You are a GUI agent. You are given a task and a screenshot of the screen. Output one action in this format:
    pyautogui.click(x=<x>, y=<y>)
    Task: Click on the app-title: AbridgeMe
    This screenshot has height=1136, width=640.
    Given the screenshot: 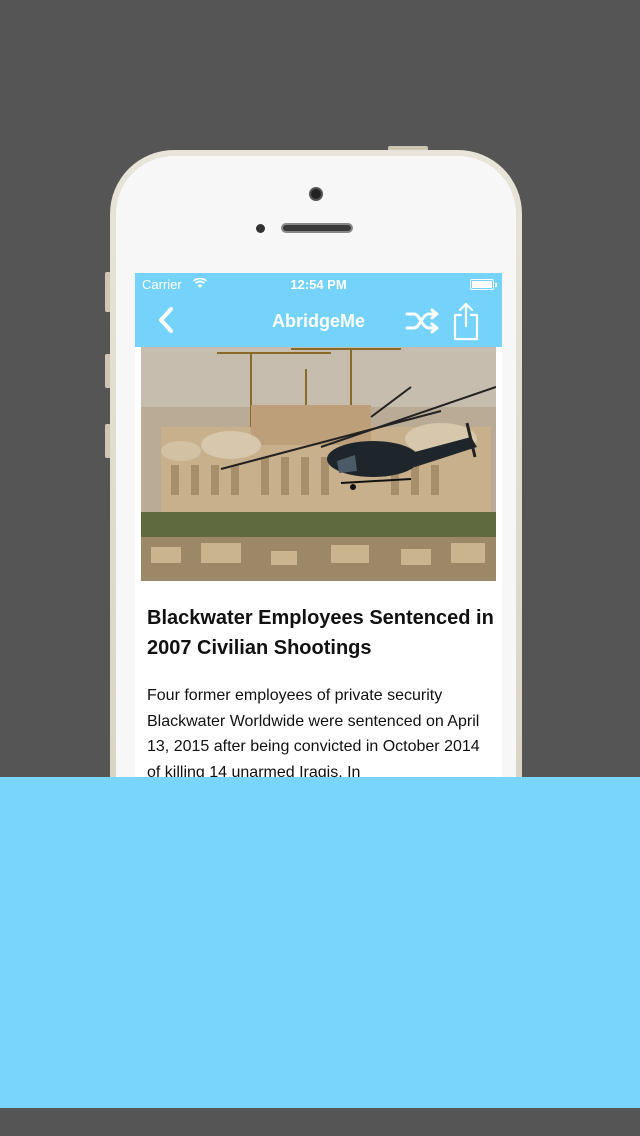 What is the action you would take?
    pyautogui.click(x=318, y=321)
    